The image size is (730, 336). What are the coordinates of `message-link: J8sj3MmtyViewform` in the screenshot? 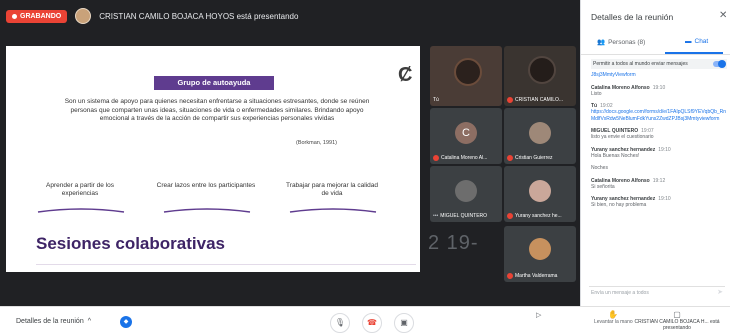 It's located at (659, 75).